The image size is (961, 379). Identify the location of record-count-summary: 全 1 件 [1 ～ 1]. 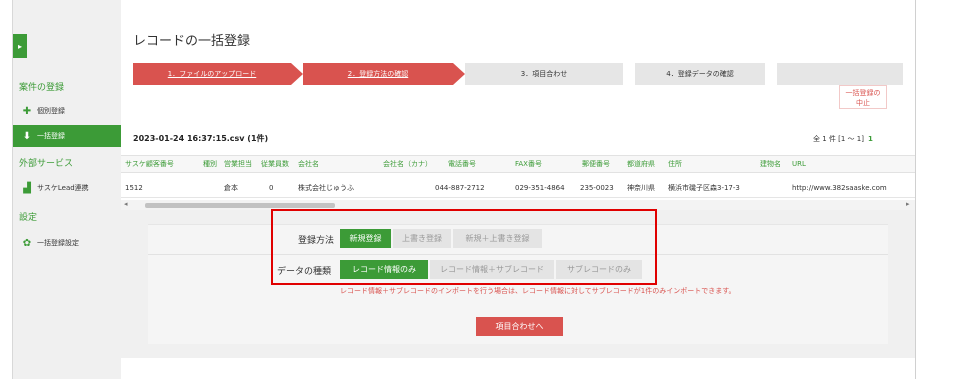
(838, 139).